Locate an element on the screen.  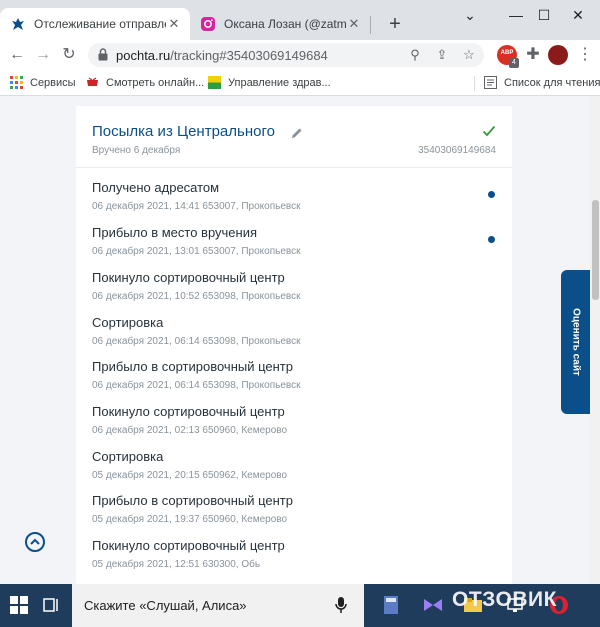
menu-dots-icon: ⋮ is located at coordinates (585, 55).